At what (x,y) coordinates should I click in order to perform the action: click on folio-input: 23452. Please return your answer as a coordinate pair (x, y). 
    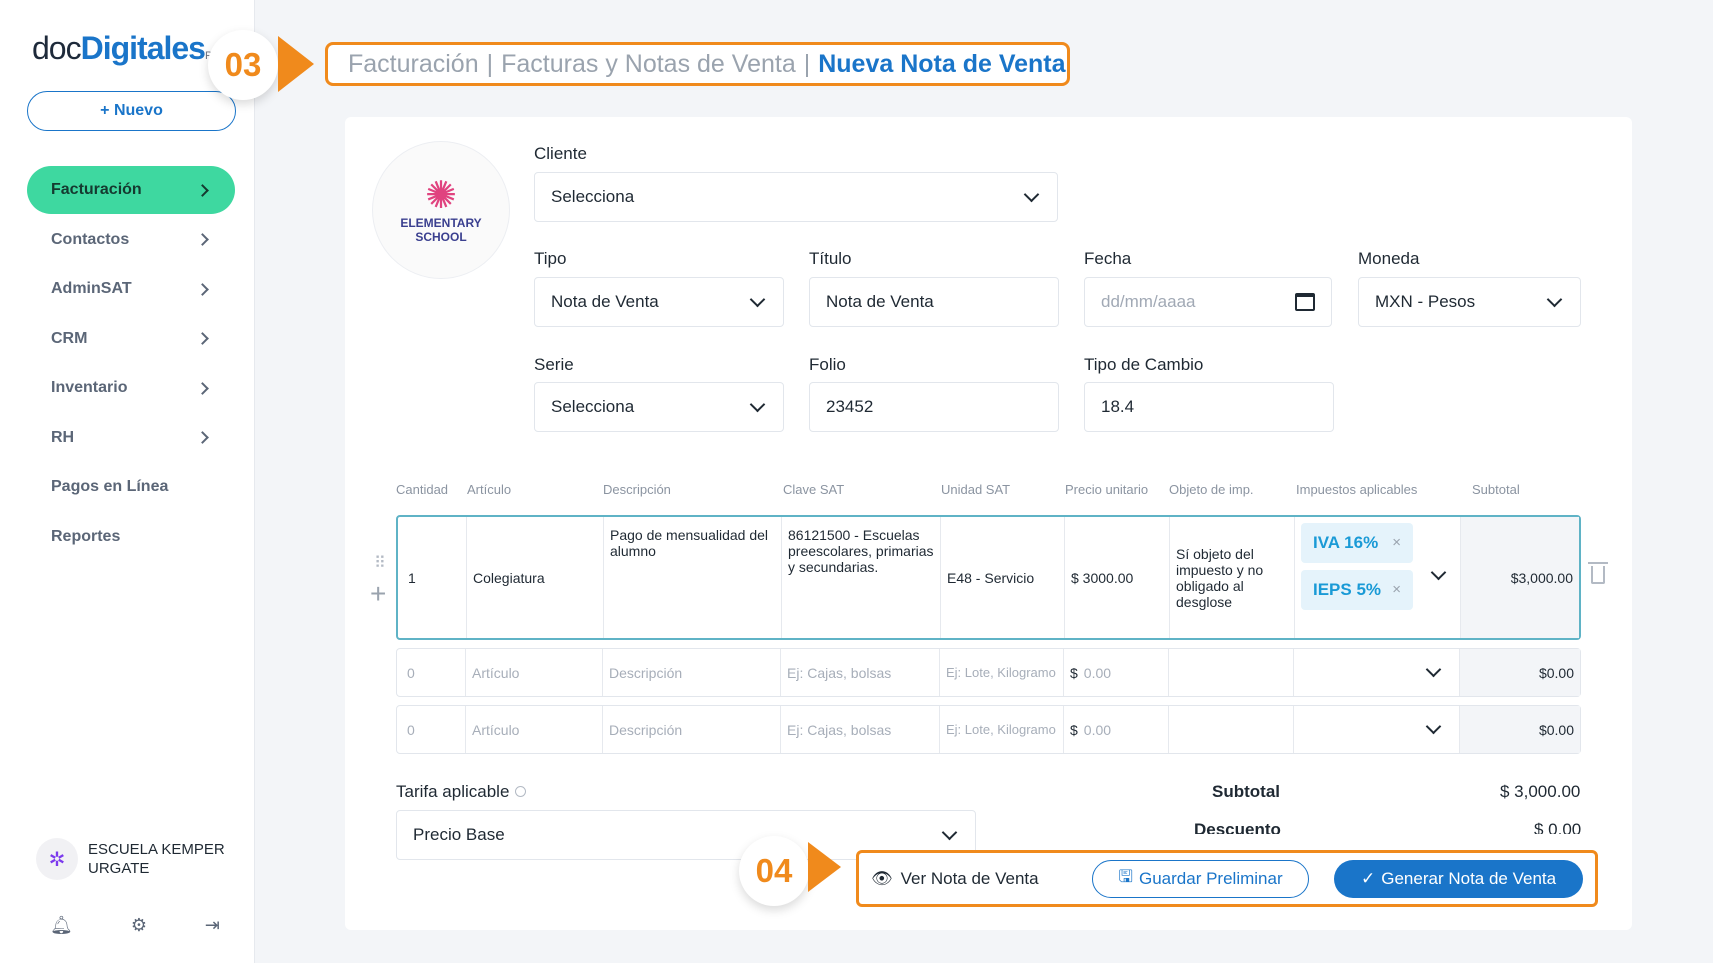
    Looking at the image, I should click on (934, 407).